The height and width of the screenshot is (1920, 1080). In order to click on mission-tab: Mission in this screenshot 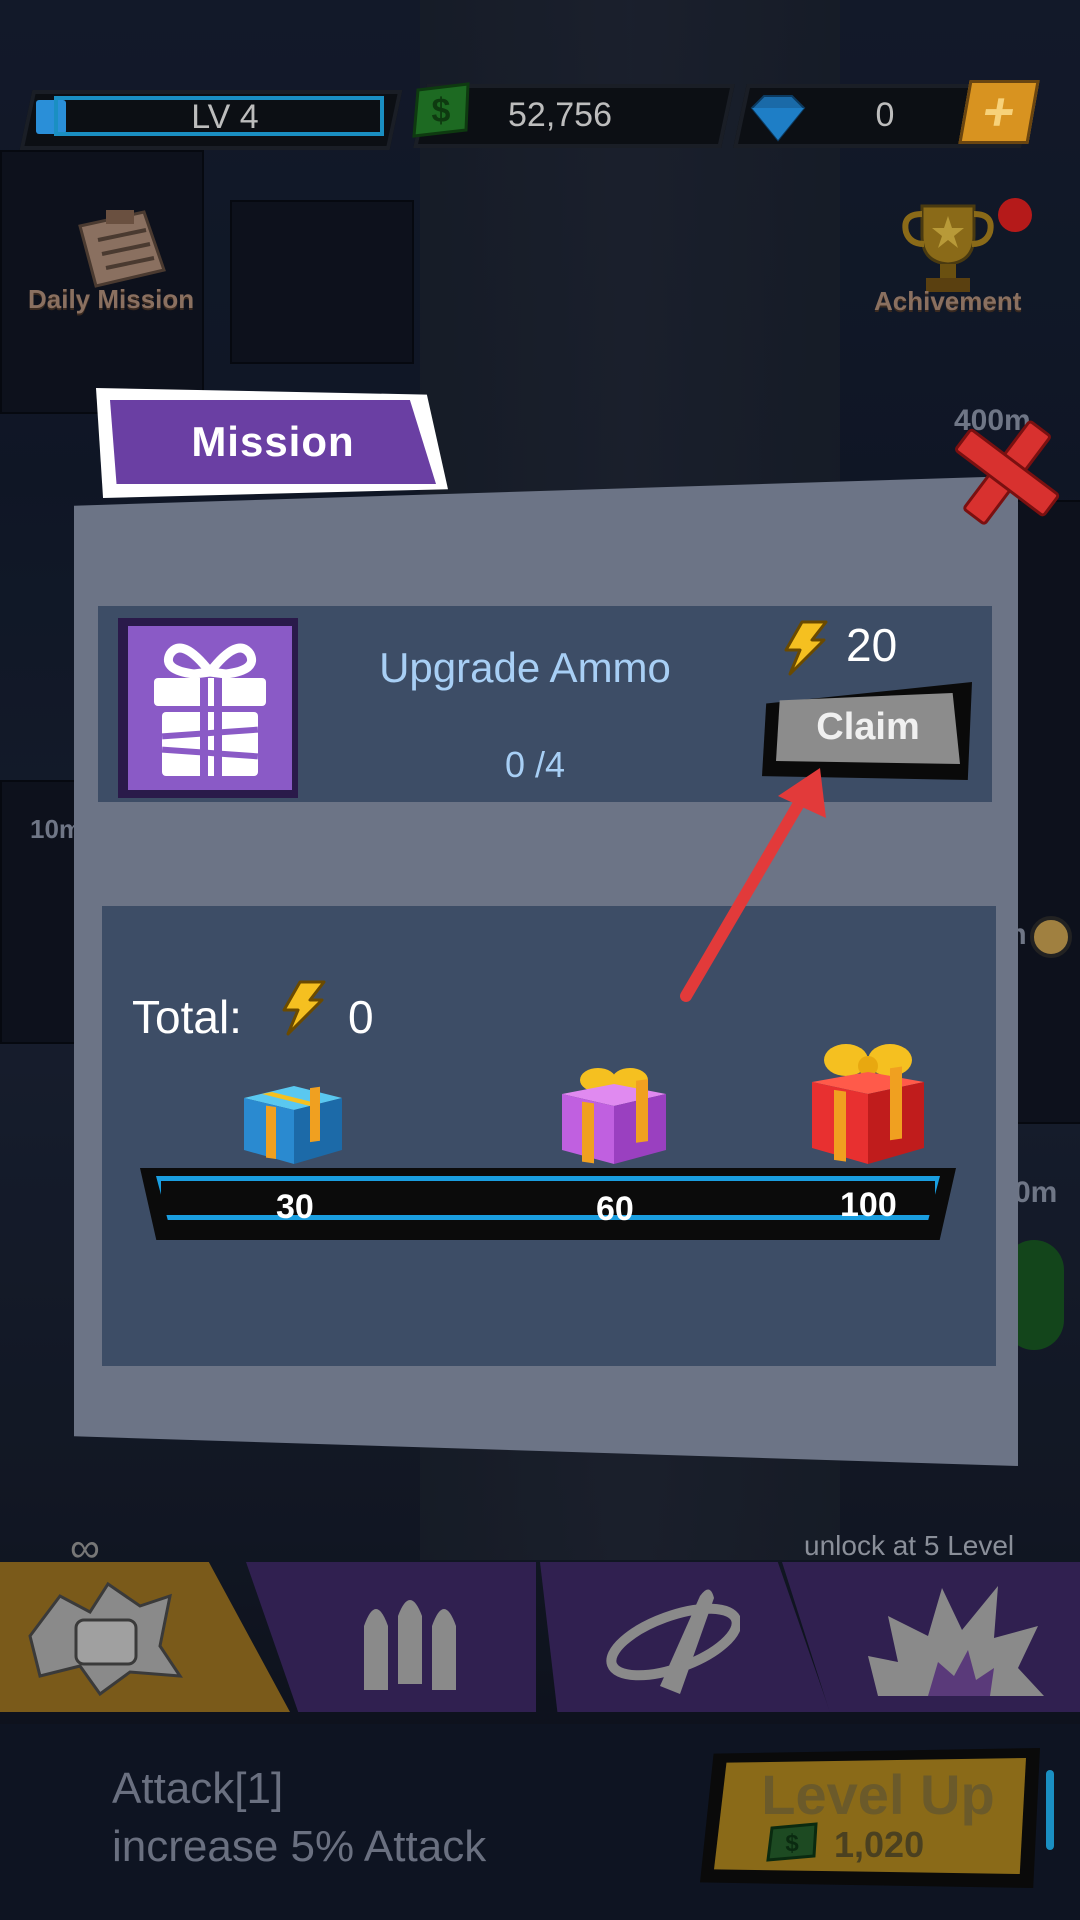, I will do `click(273, 442)`.